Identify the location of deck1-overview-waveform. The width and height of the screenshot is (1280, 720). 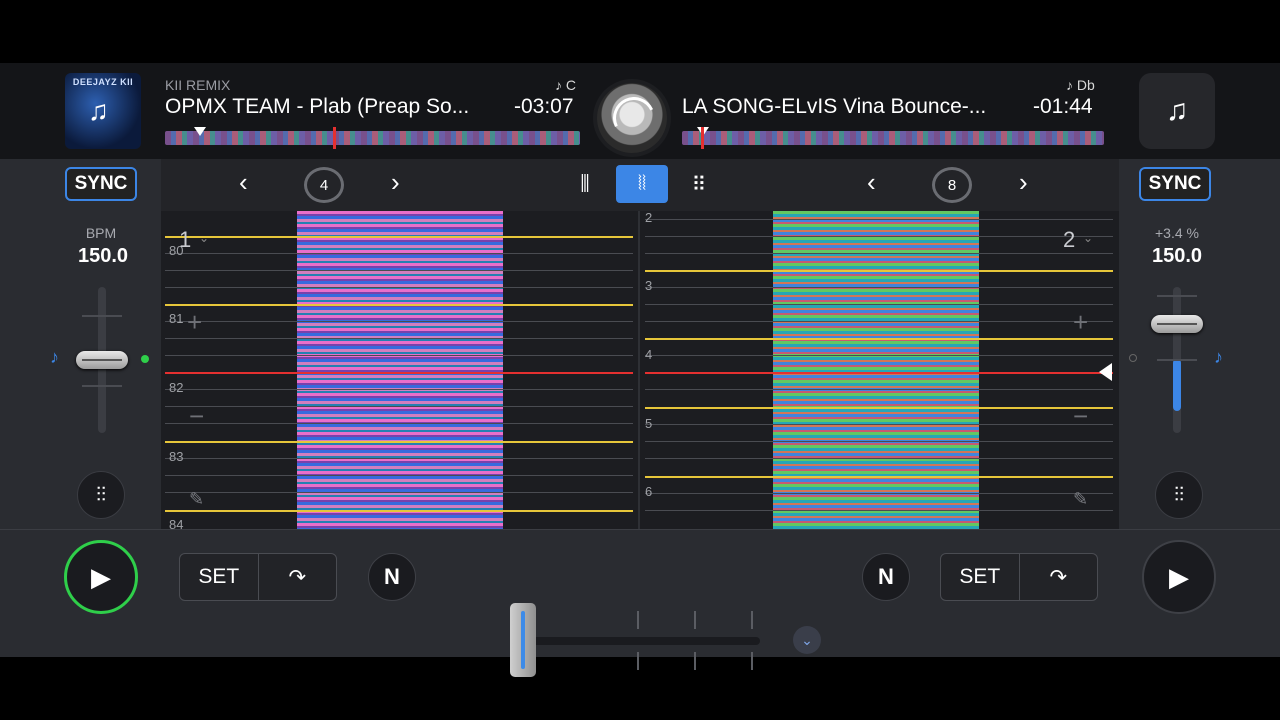
(372, 138).